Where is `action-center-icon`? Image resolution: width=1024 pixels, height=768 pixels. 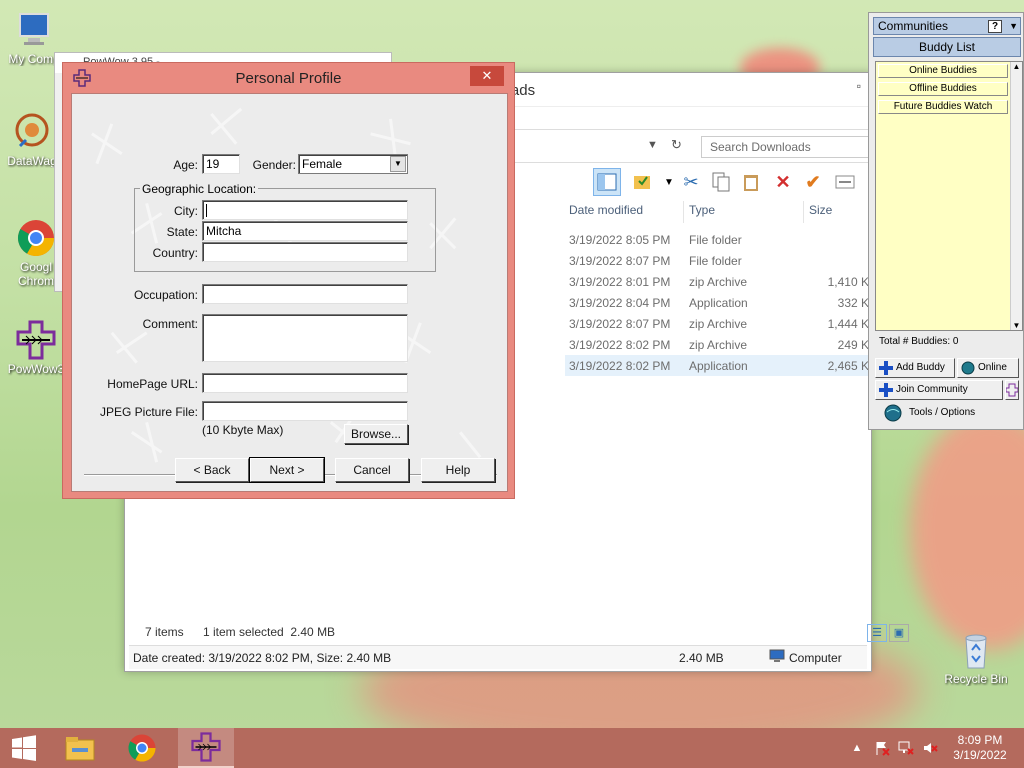 action-center-icon is located at coordinates (882, 748).